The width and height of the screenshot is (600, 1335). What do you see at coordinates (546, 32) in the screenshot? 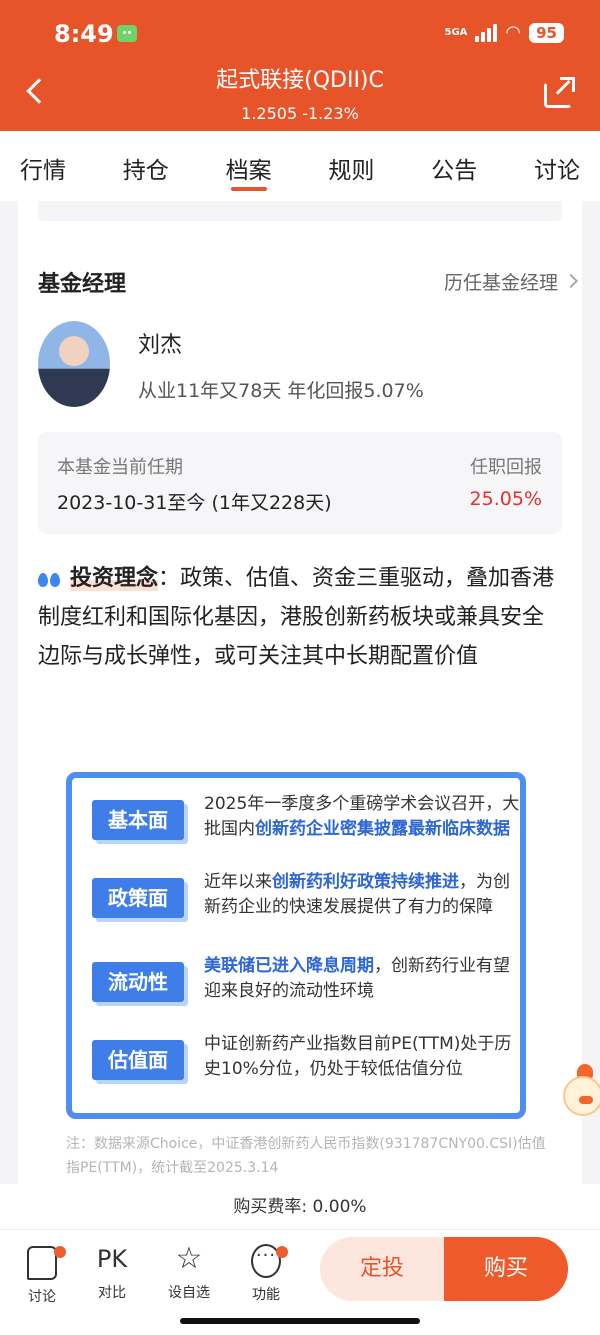
I see `battery-icon: 95` at bounding box center [546, 32].